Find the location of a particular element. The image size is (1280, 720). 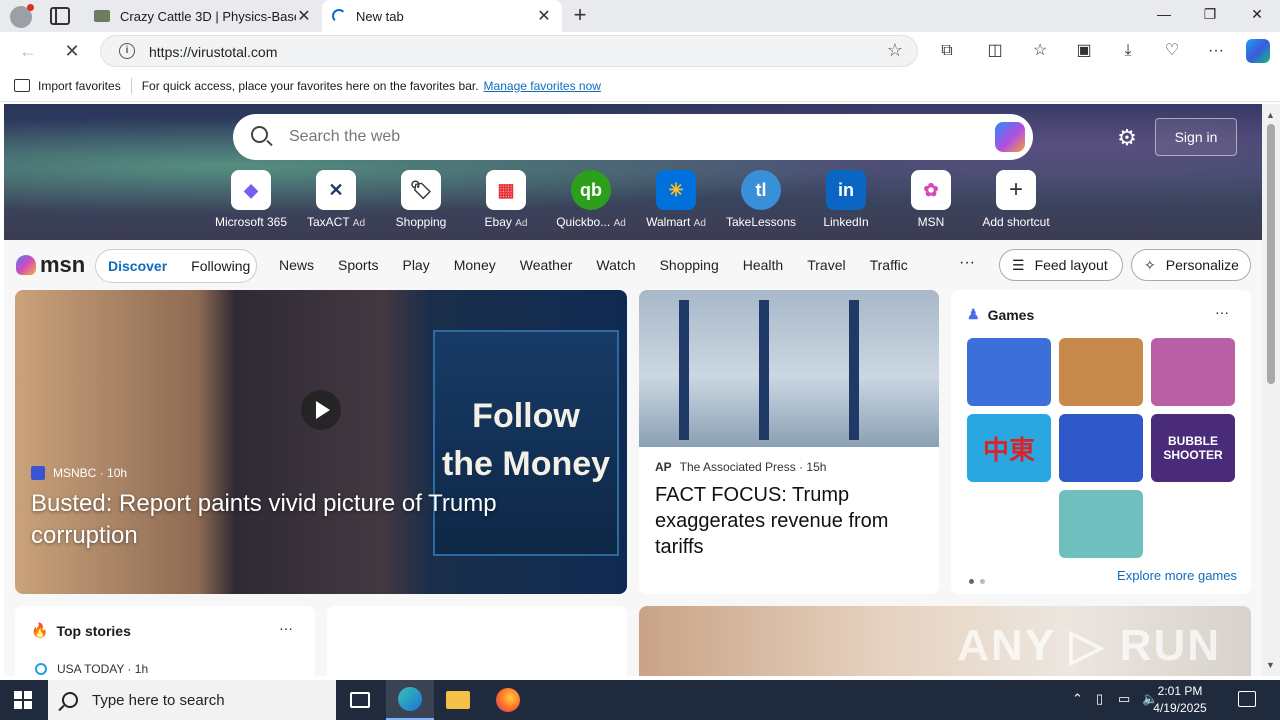

nav-more-button: ··· is located at coordinates (967, 263).